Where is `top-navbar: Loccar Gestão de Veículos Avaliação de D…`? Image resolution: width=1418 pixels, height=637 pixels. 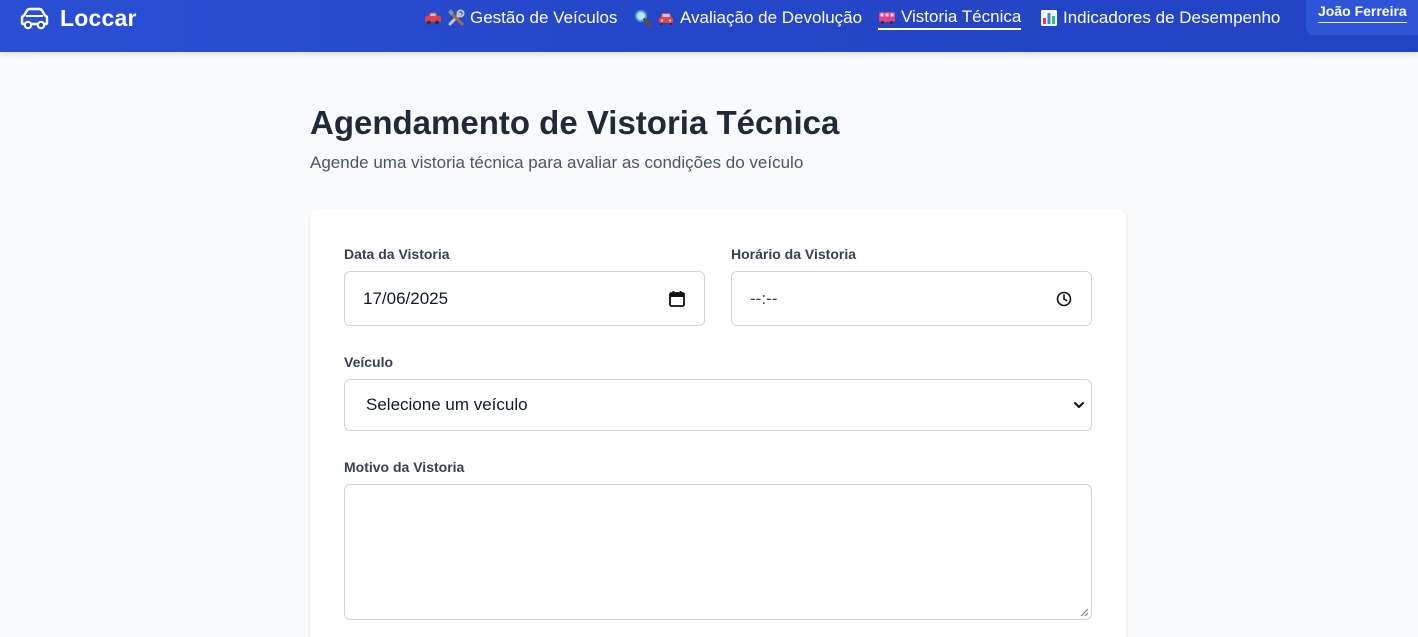
top-navbar: Loccar Gestão de Veículos Avaliação de D… is located at coordinates (709, 26).